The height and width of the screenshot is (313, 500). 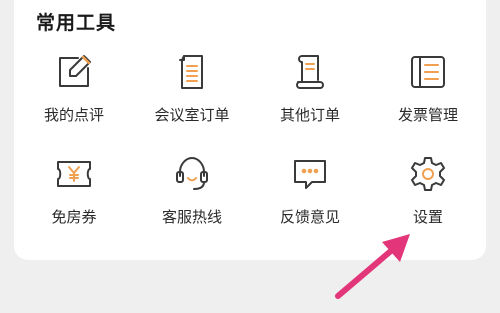 What do you see at coordinates (310, 174) in the screenshot?
I see `chat-bubble-icon` at bounding box center [310, 174].